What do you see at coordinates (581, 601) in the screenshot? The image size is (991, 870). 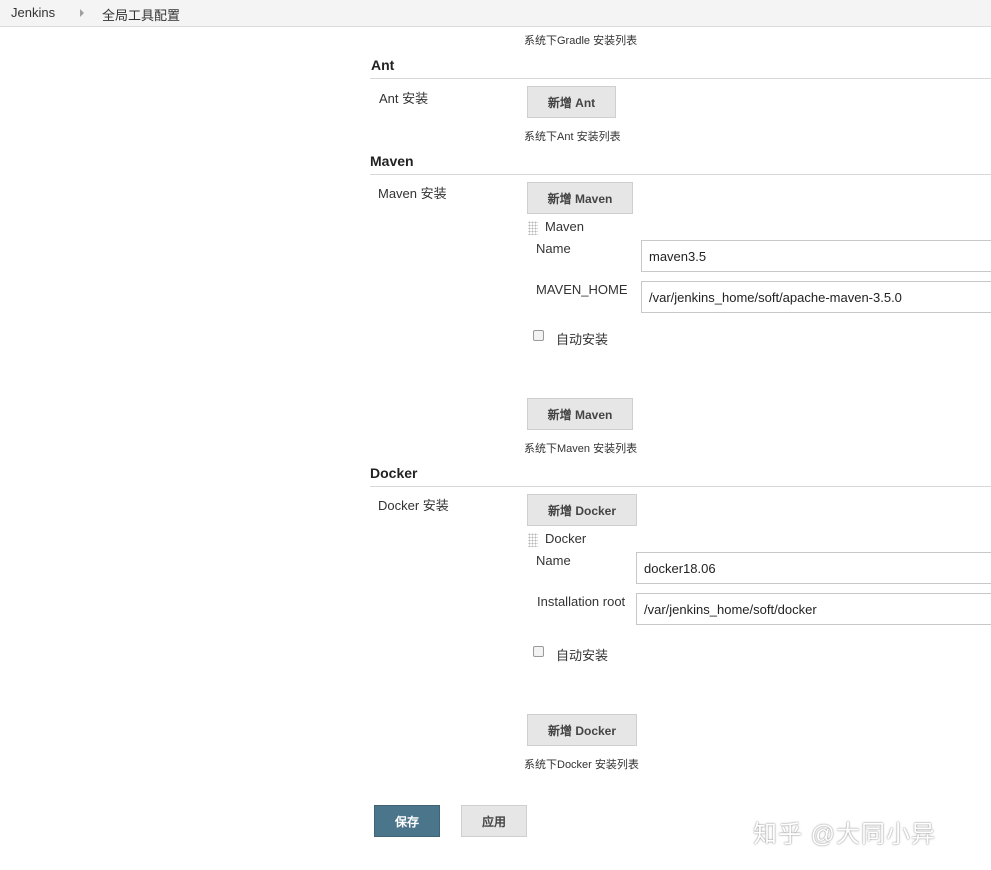 I see `docker-root-label: Installation root` at bounding box center [581, 601].